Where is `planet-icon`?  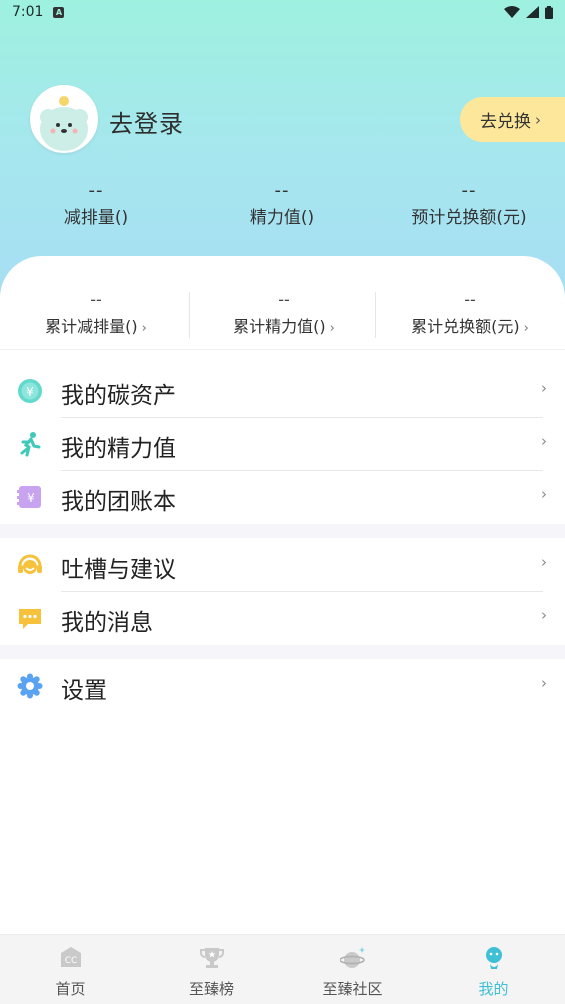 planet-icon is located at coordinates (353, 957).